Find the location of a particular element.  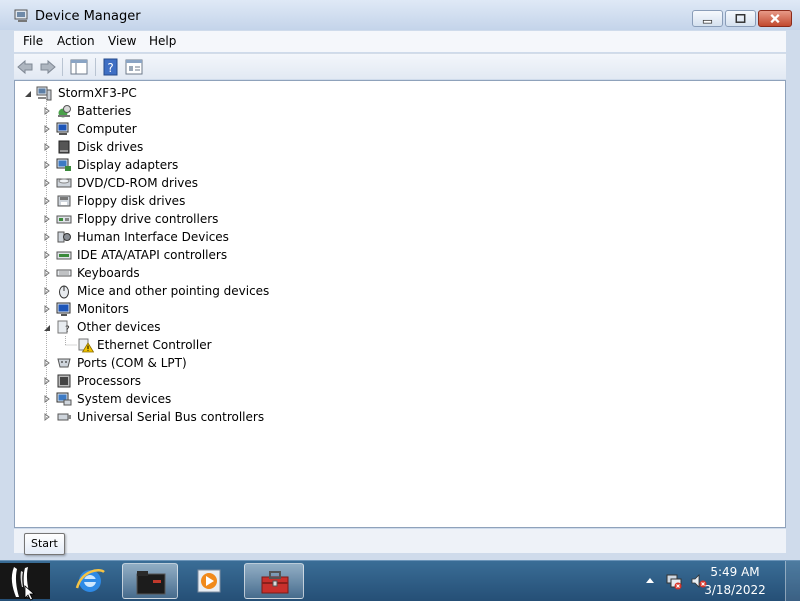

back-arrow-icon is located at coordinates (25, 67).